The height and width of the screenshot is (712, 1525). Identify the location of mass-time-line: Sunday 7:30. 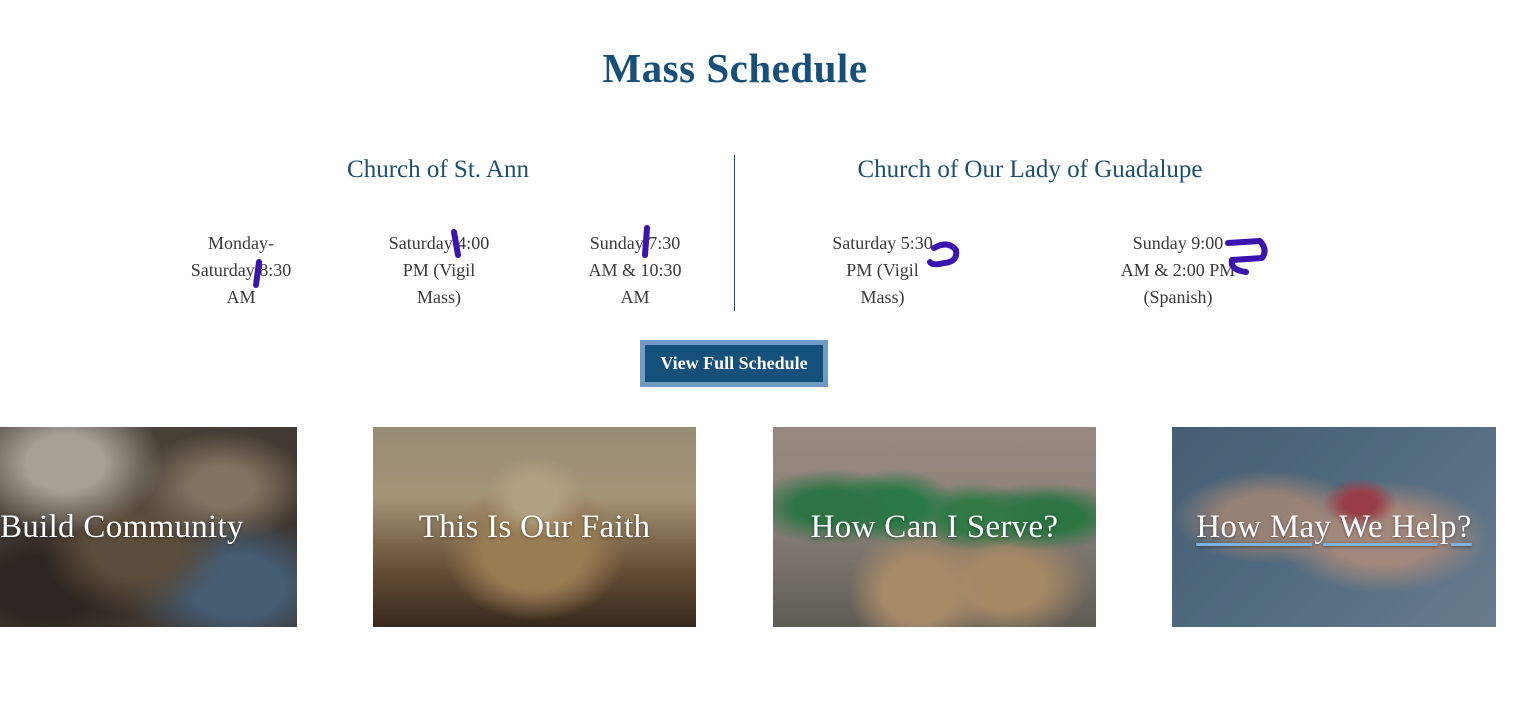
(635, 243).